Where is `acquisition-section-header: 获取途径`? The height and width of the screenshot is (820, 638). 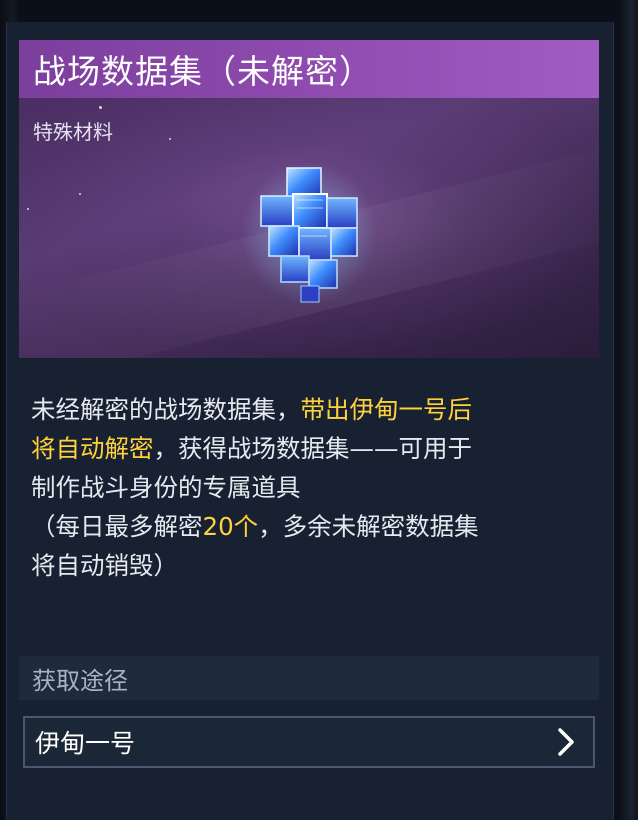
acquisition-section-header: 获取途径 is located at coordinates (309, 678).